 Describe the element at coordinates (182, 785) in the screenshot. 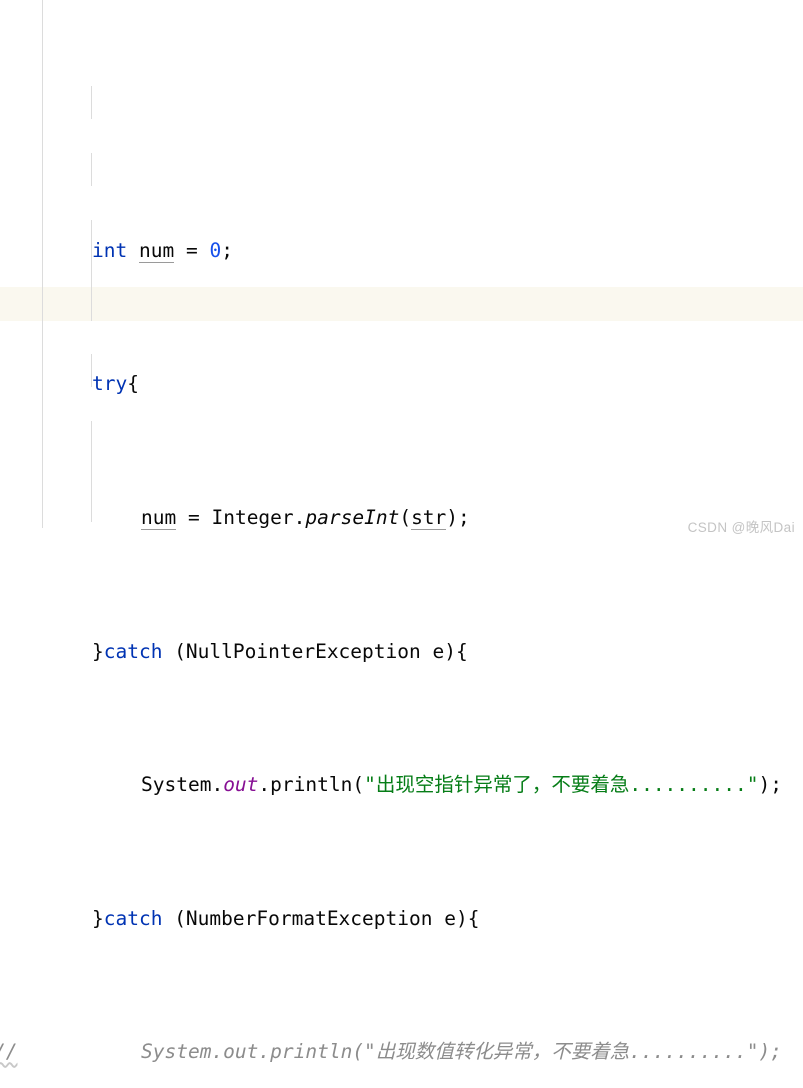

I see `class-system: System.` at that location.